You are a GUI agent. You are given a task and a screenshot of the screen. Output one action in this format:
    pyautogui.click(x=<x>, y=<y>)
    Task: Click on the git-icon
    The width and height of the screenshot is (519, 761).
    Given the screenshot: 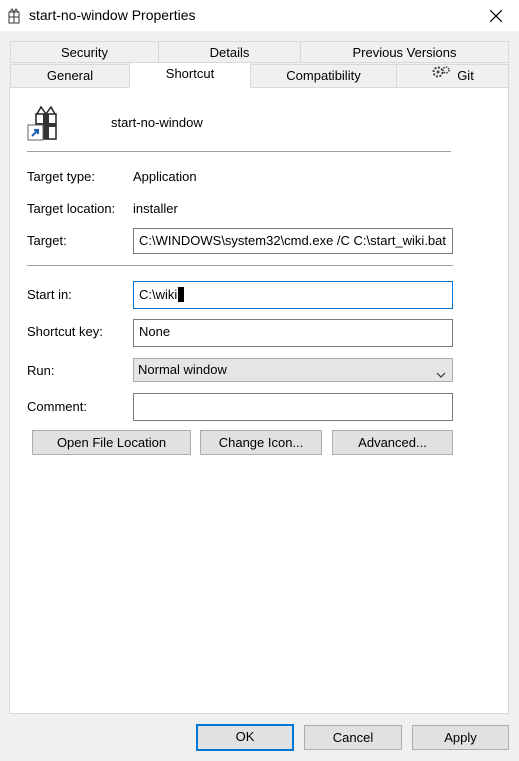 What is the action you would take?
    pyautogui.click(x=441, y=75)
    